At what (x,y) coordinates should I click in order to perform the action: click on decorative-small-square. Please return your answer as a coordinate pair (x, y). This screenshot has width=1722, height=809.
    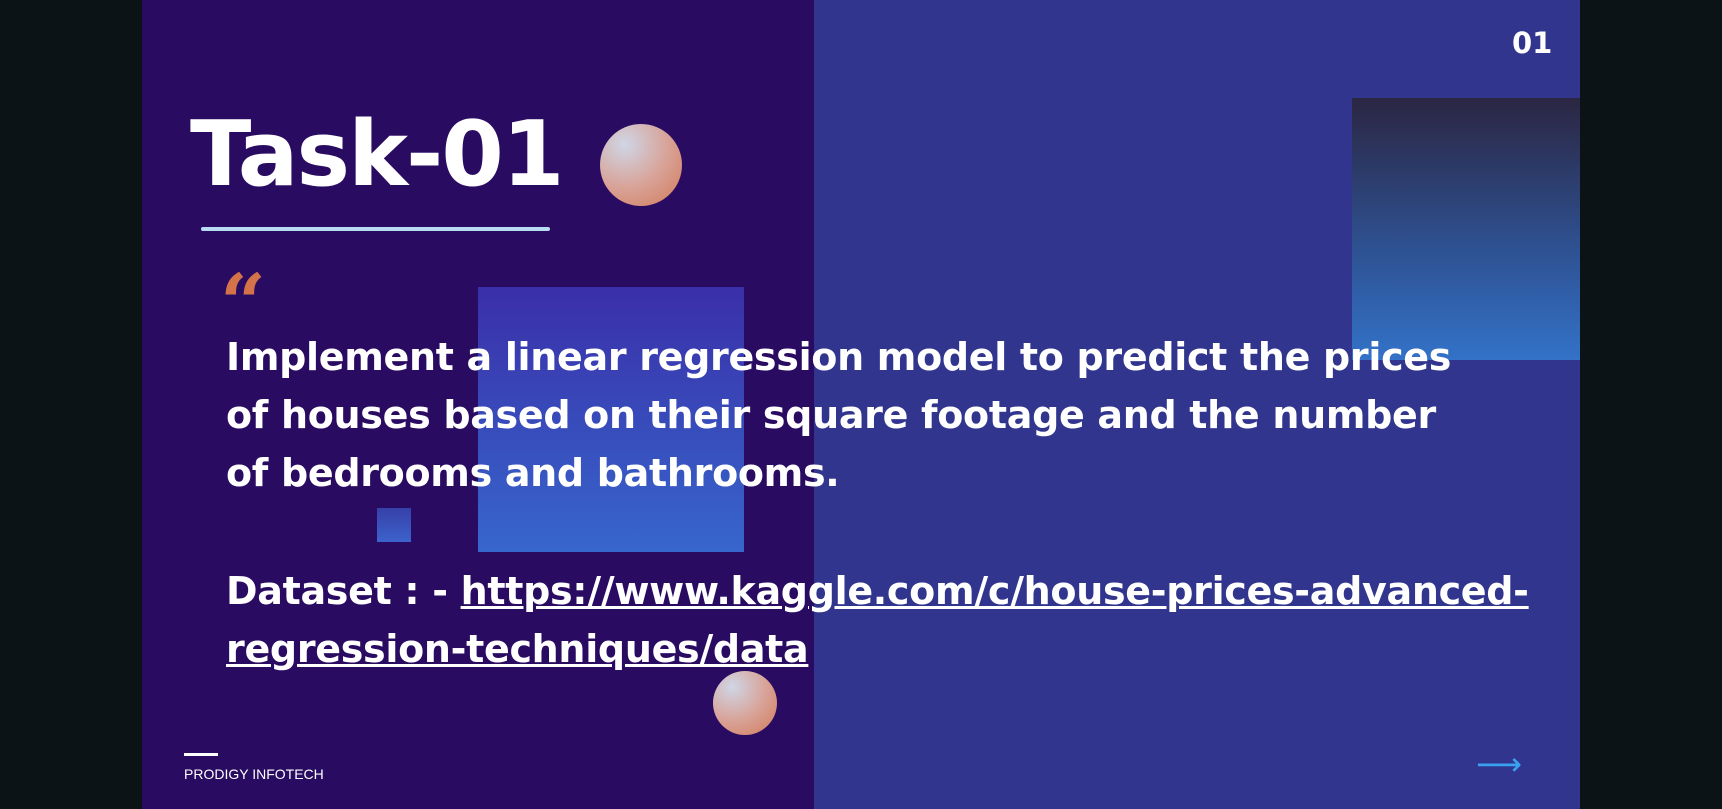
    Looking at the image, I should click on (394, 525).